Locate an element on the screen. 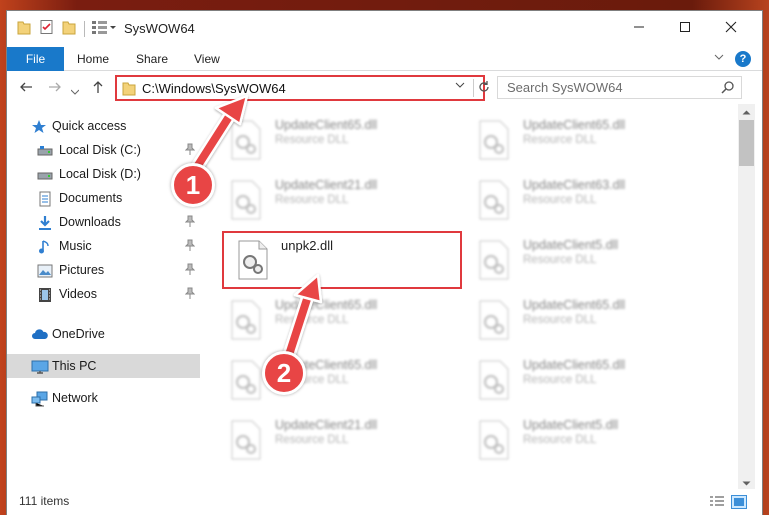 The image size is (769, 515). chevron-down-icon is located at coordinates (460, 86).